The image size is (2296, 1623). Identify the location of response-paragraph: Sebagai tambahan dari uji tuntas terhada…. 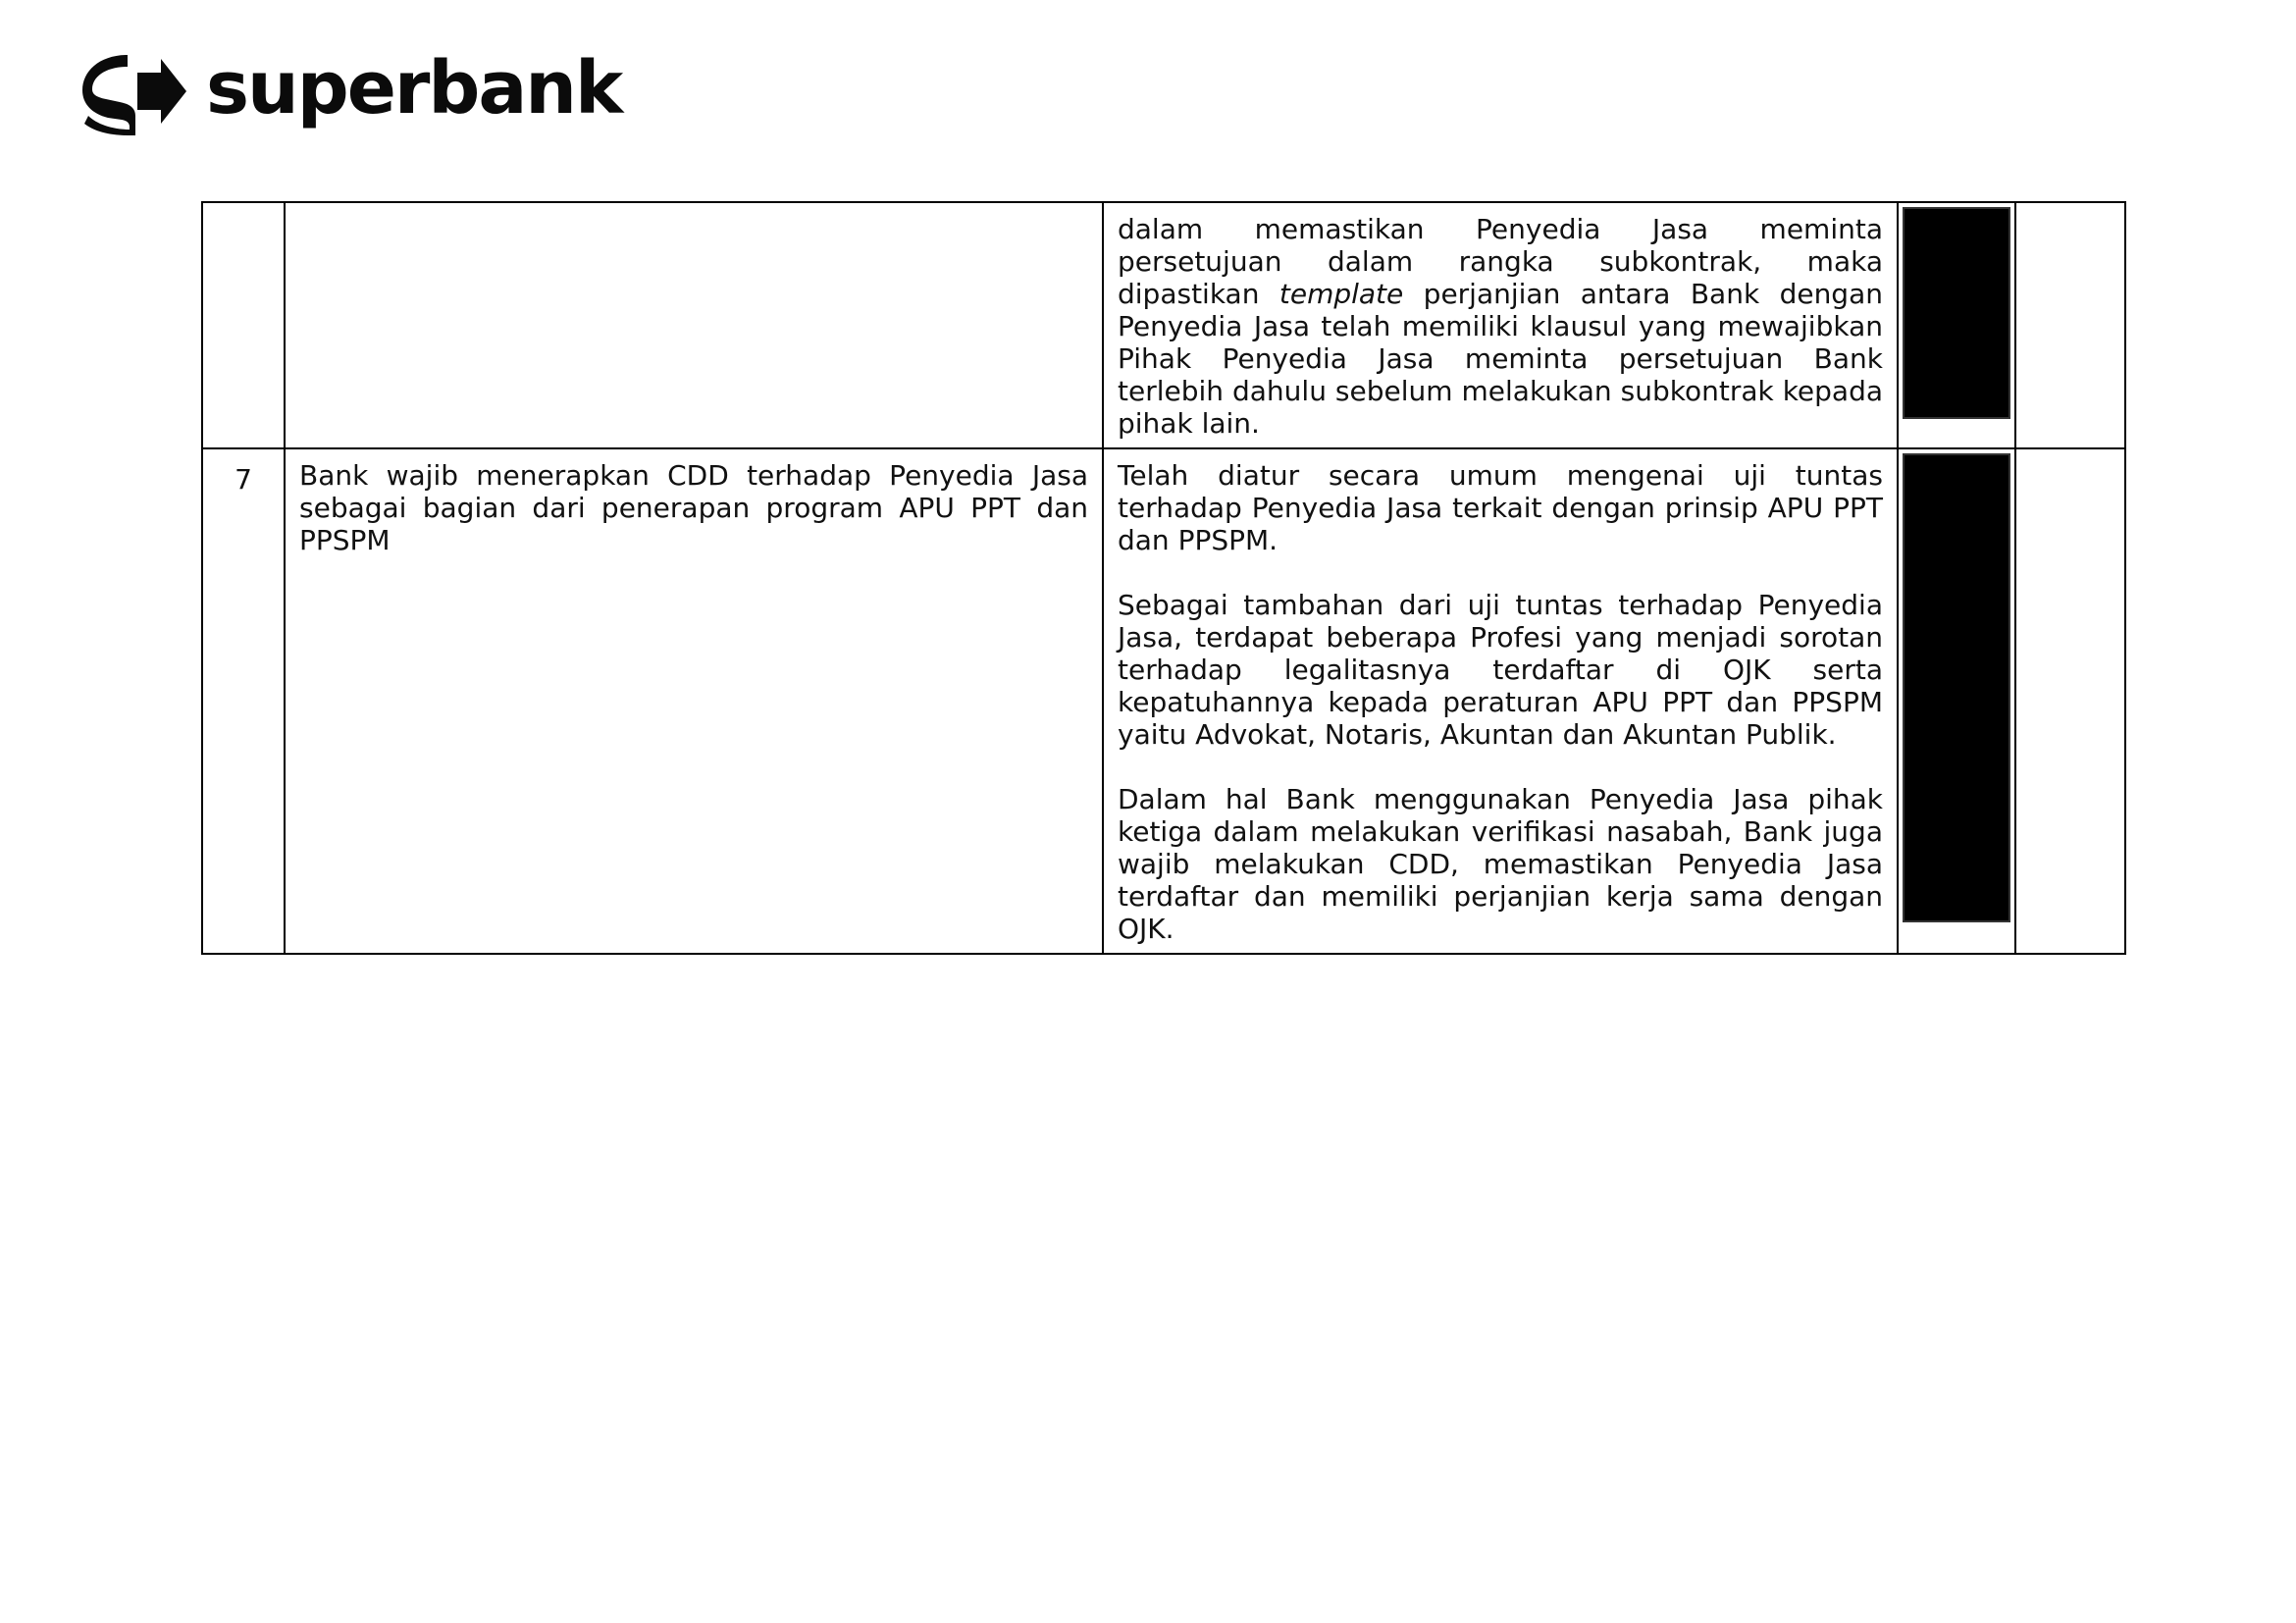
(1500, 670).